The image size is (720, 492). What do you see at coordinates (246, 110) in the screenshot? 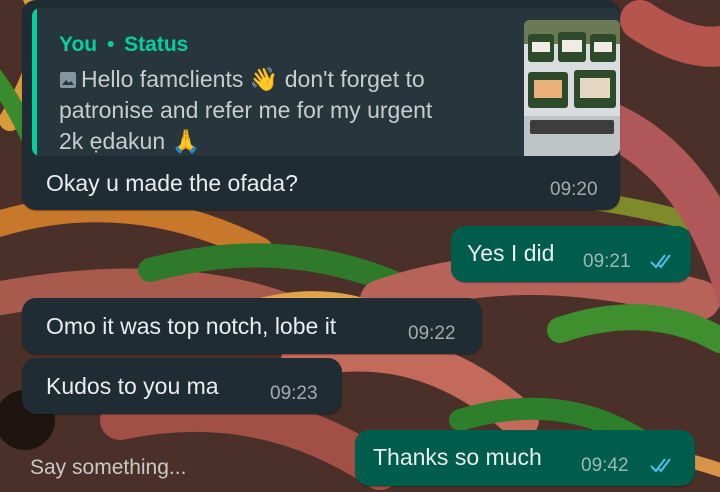
I see `quote-text-line: patronise and refer me for my urgent` at bounding box center [246, 110].